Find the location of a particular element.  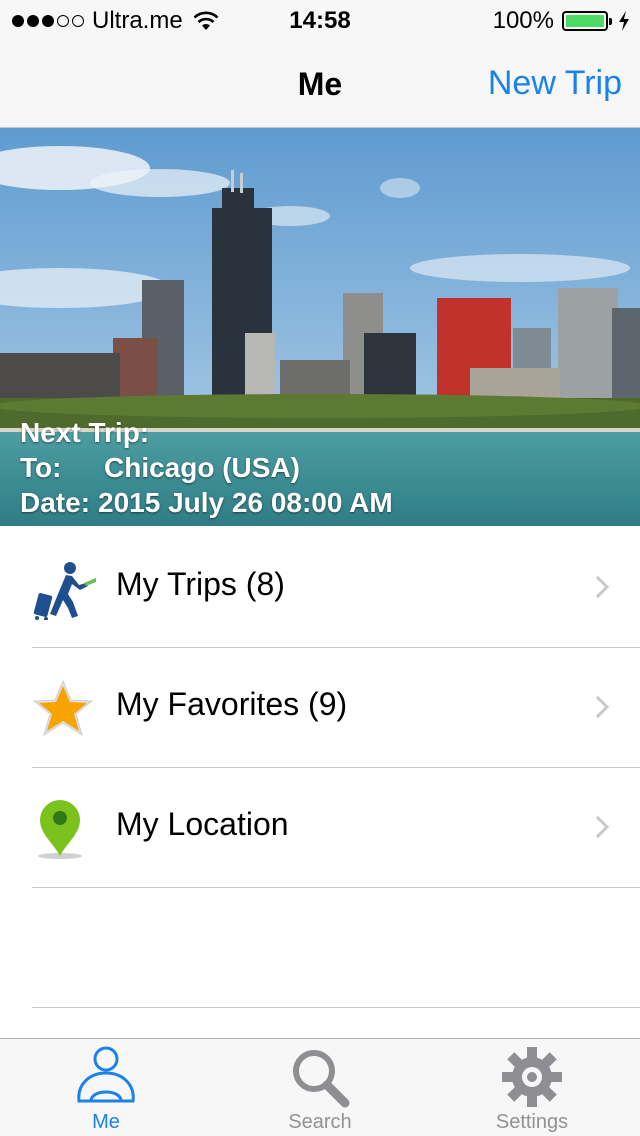

list-item-label: My Trips (8) is located at coordinates (200, 584).